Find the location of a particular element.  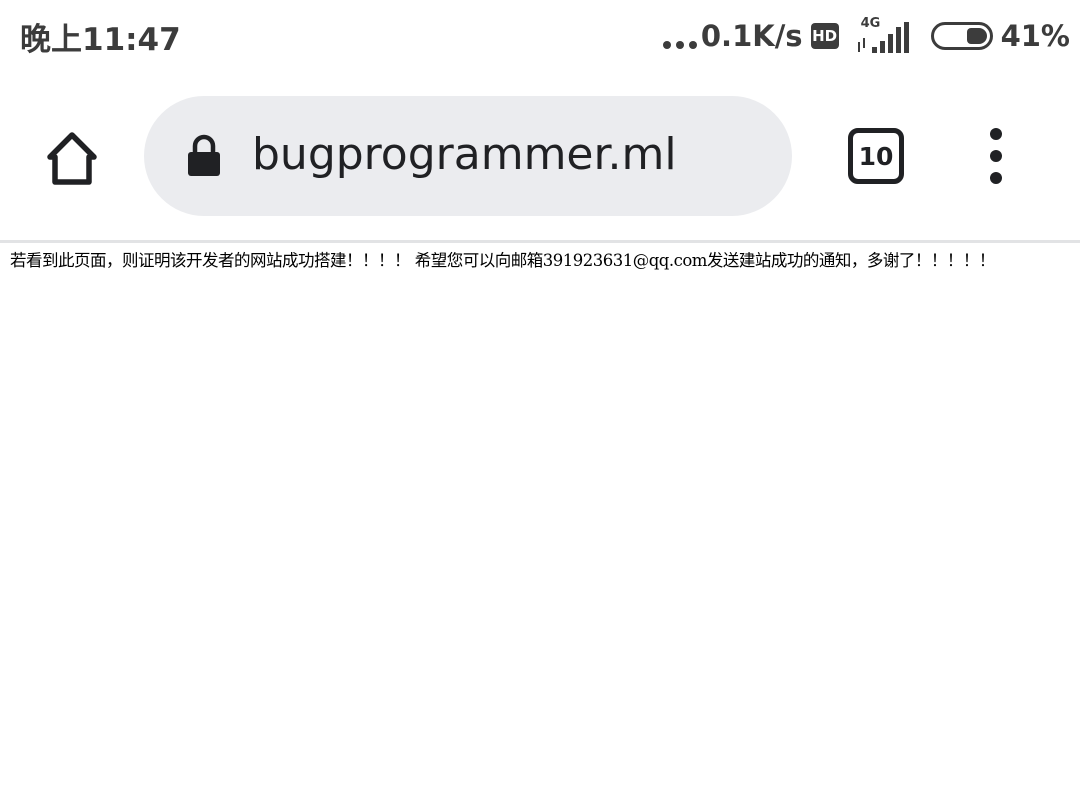

more-vert-icon is located at coordinates (996, 156).